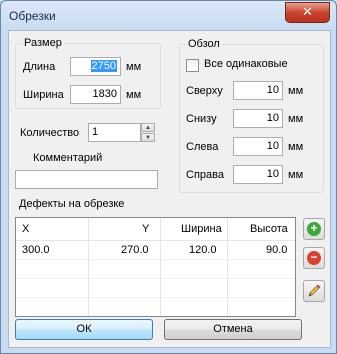  I want to click on length-unit: мм, so click(134, 67).